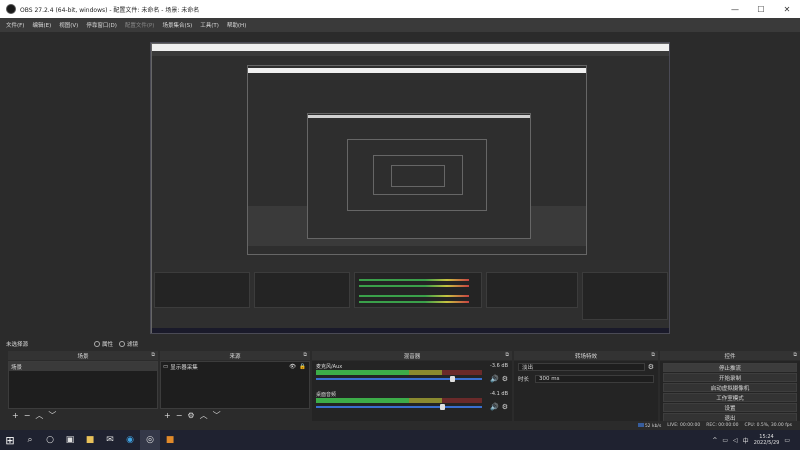 The width and height of the screenshot is (800, 450). Describe the element at coordinates (103, 344) in the screenshot. I see `properties-button: 属性` at that location.